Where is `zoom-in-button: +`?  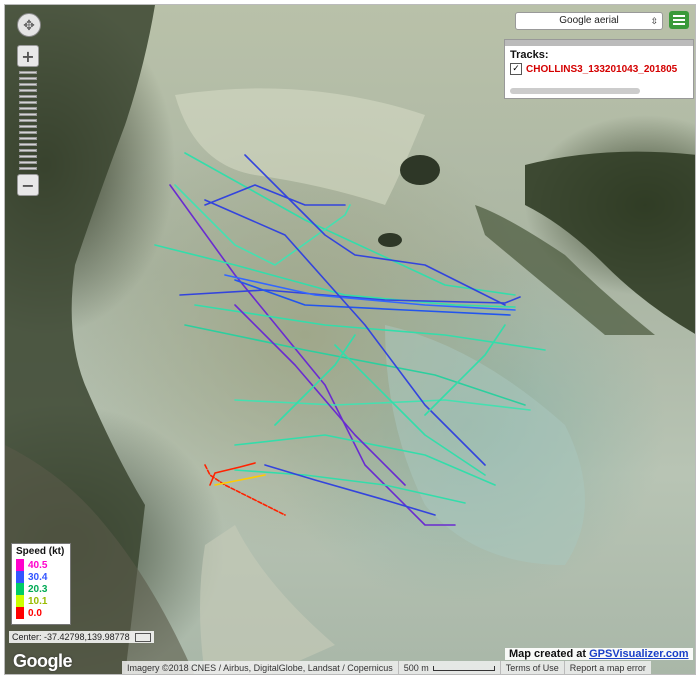
zoom-in-button: + is located at coordinates (28, 56).